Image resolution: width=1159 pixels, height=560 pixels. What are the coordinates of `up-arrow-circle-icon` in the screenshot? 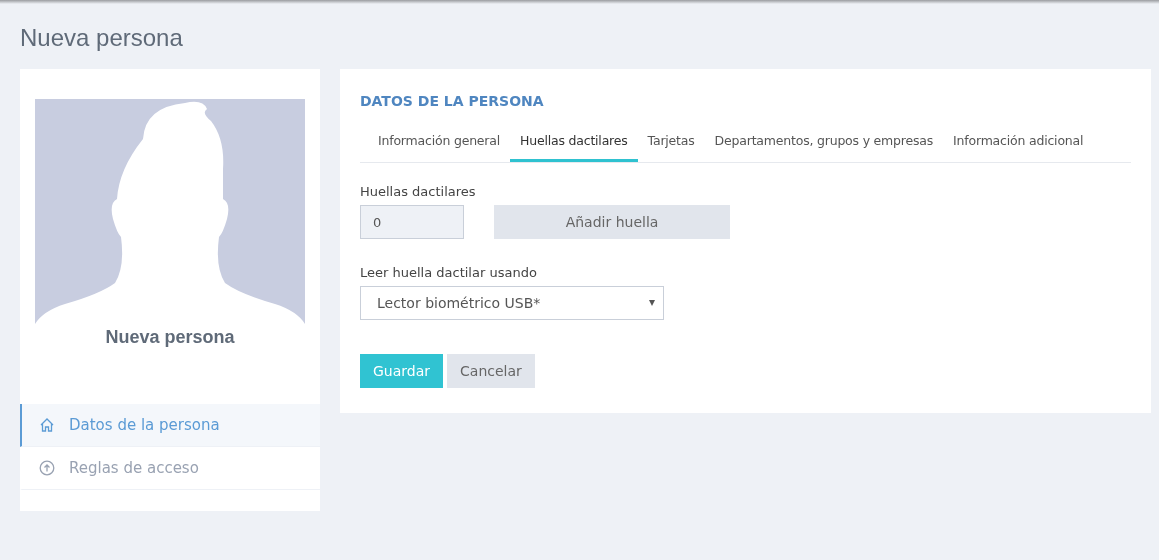 It's located at (47, 468).